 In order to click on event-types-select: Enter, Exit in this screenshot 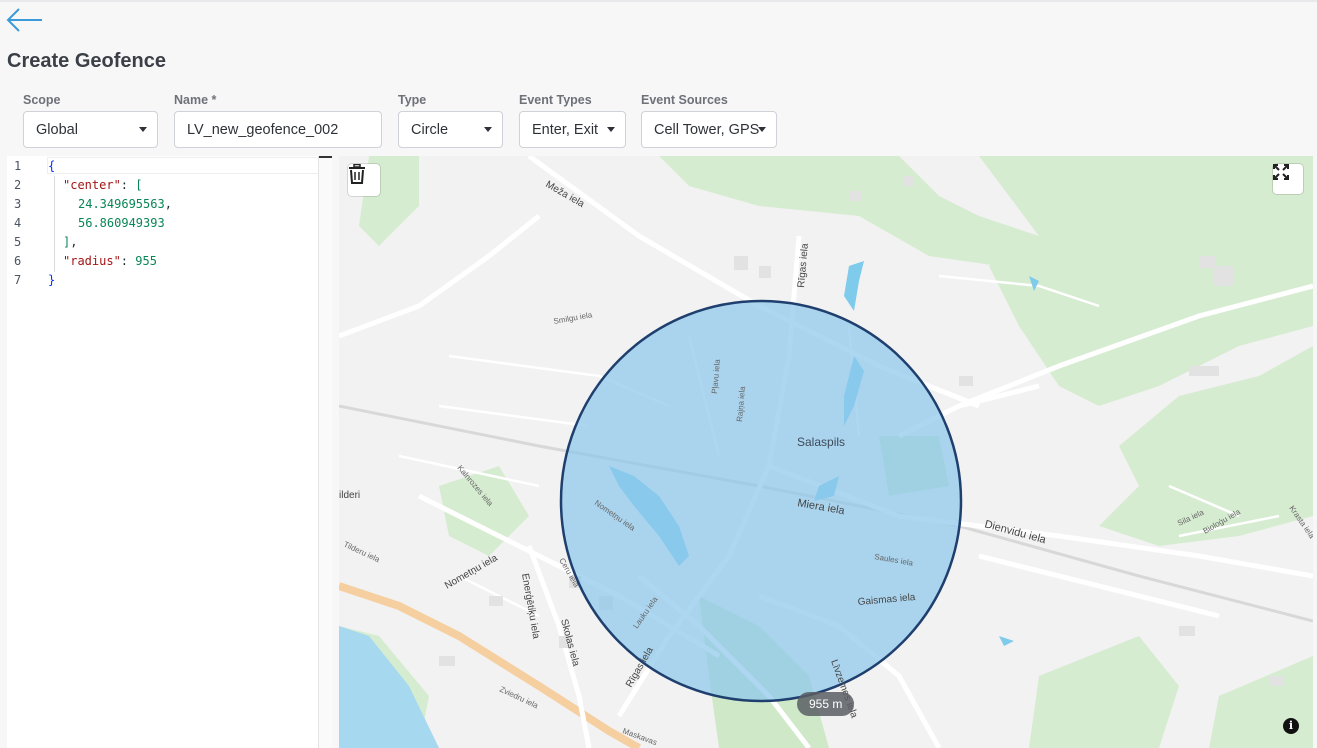, I will do `click(572, 129)`.